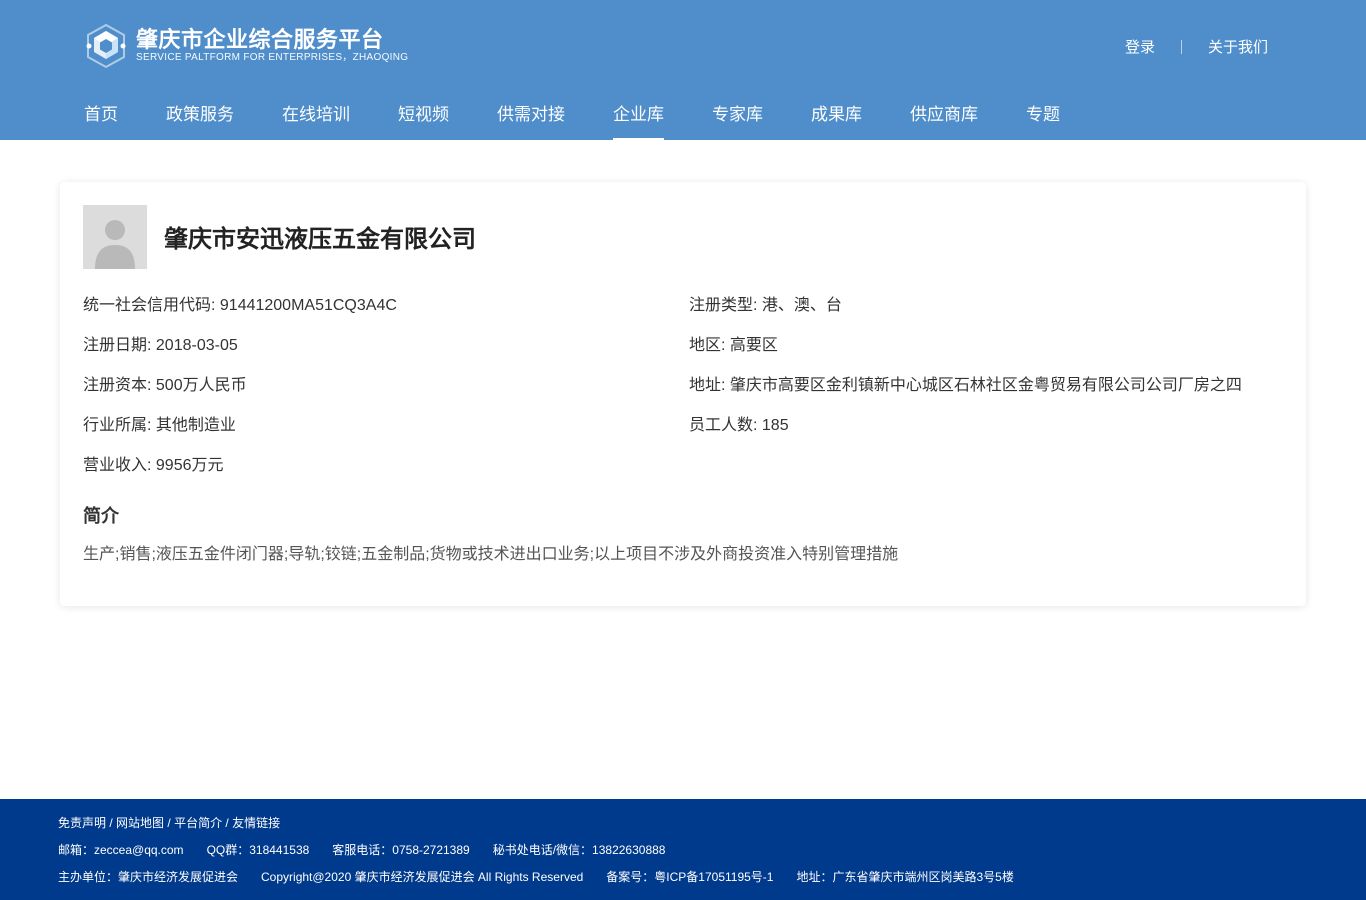 This screenshot has height=900, width=1366. What do you see at coordinates (905, 877) in the screenshot?
I see `footer-address: 地址：广东省肇庆市端州区岗美路3号5楼` at bounding box center [905, 877].